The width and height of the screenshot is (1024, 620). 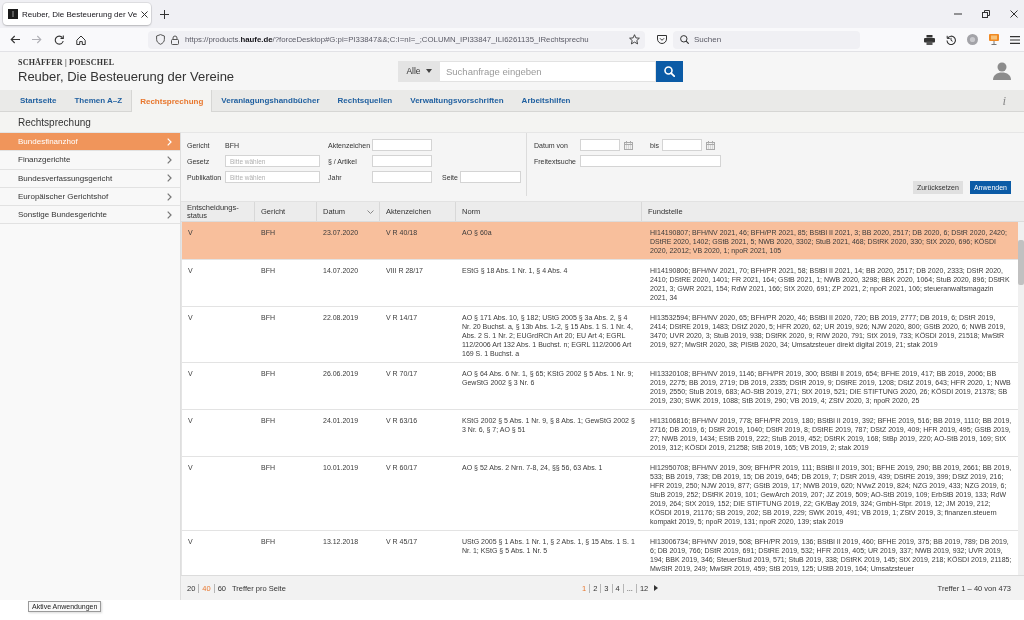 I want to click on nav-tab: Verwaltungsvorschriften, so click(x=457, y=100).